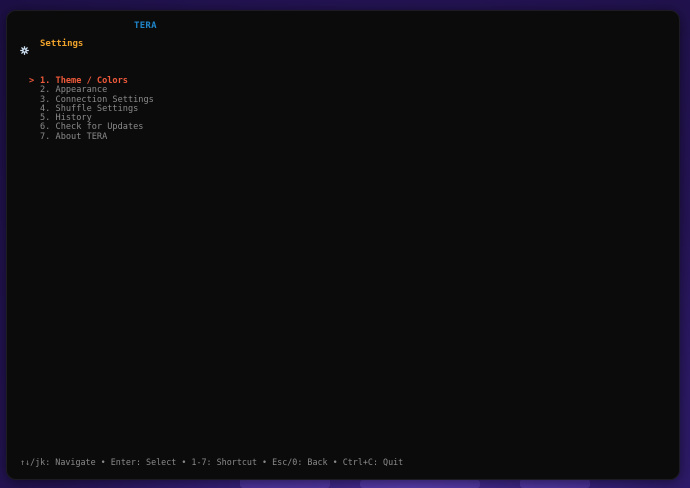 Image resolution: width=690 pixels, height=488 pixels. I want to click on menu-item-label: 7. About TERA, so click(74, 136).